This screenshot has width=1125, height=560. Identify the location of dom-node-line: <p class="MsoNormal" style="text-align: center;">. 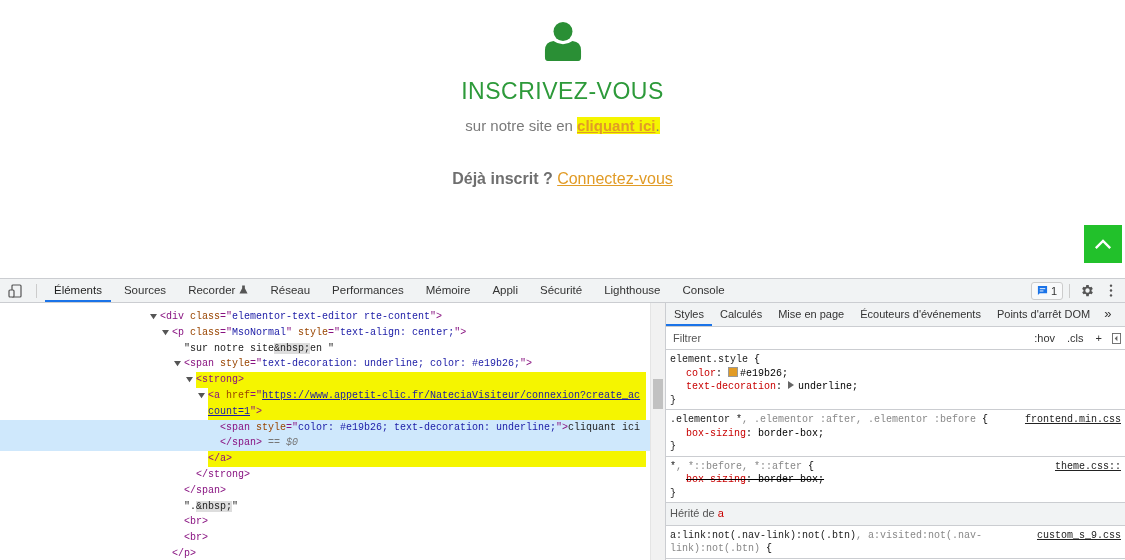
(409, 332).